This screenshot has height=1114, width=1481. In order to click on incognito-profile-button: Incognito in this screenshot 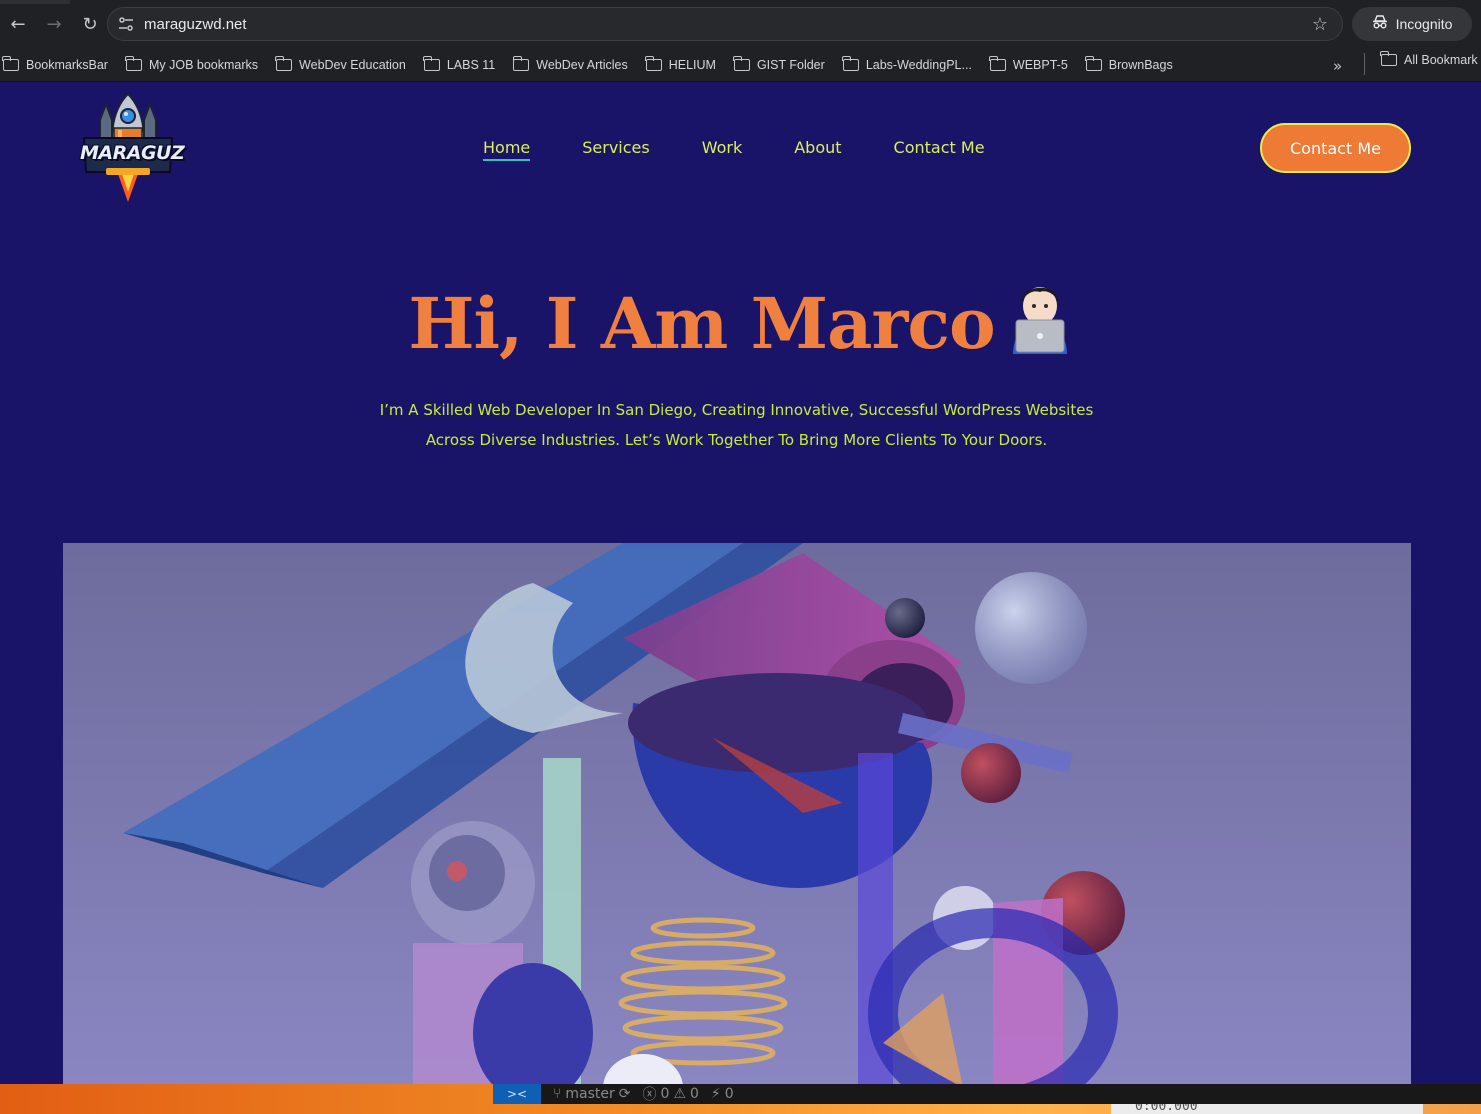, I will do `click(1412, 24)`.